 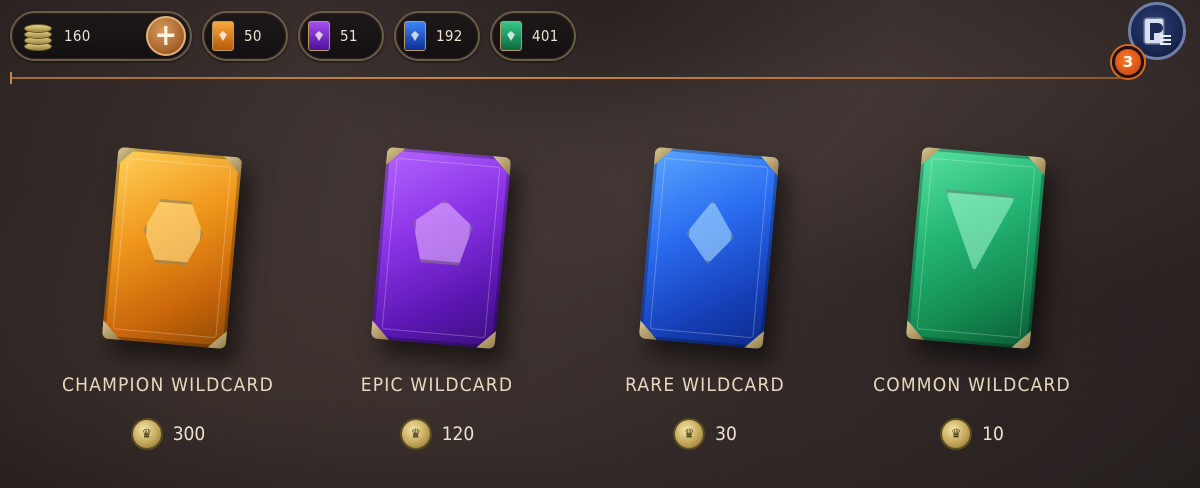 What do you see at coordinates (253, 36) in the screenshot?
I see `champion-shard-value: 50` at bounding box center [253, 36].